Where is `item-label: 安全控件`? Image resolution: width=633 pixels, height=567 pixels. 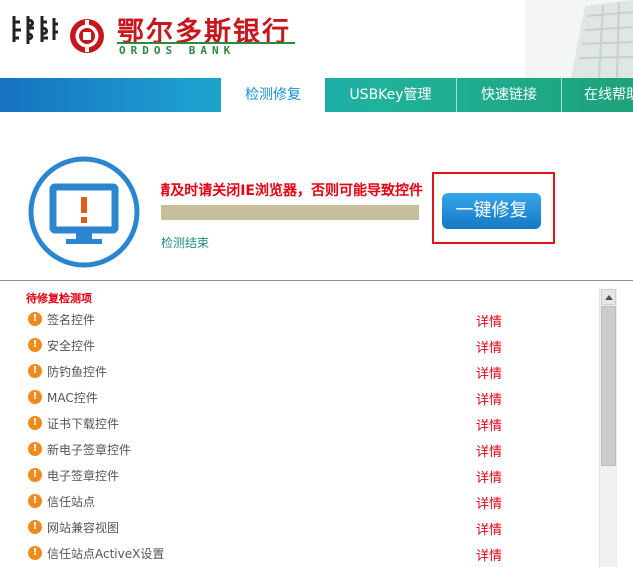 item-label: 安全控件 is located at coordinates (71, 346).